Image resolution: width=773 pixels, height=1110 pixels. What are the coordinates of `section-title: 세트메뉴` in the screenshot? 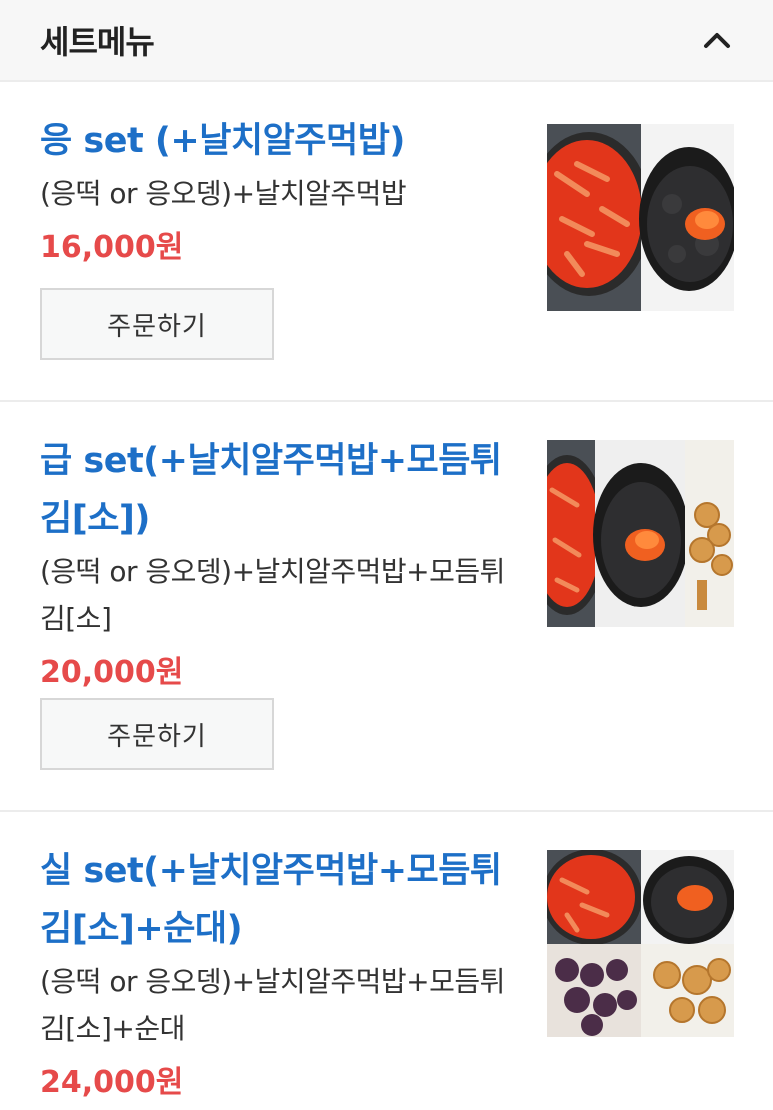 It's located at (97, 42).